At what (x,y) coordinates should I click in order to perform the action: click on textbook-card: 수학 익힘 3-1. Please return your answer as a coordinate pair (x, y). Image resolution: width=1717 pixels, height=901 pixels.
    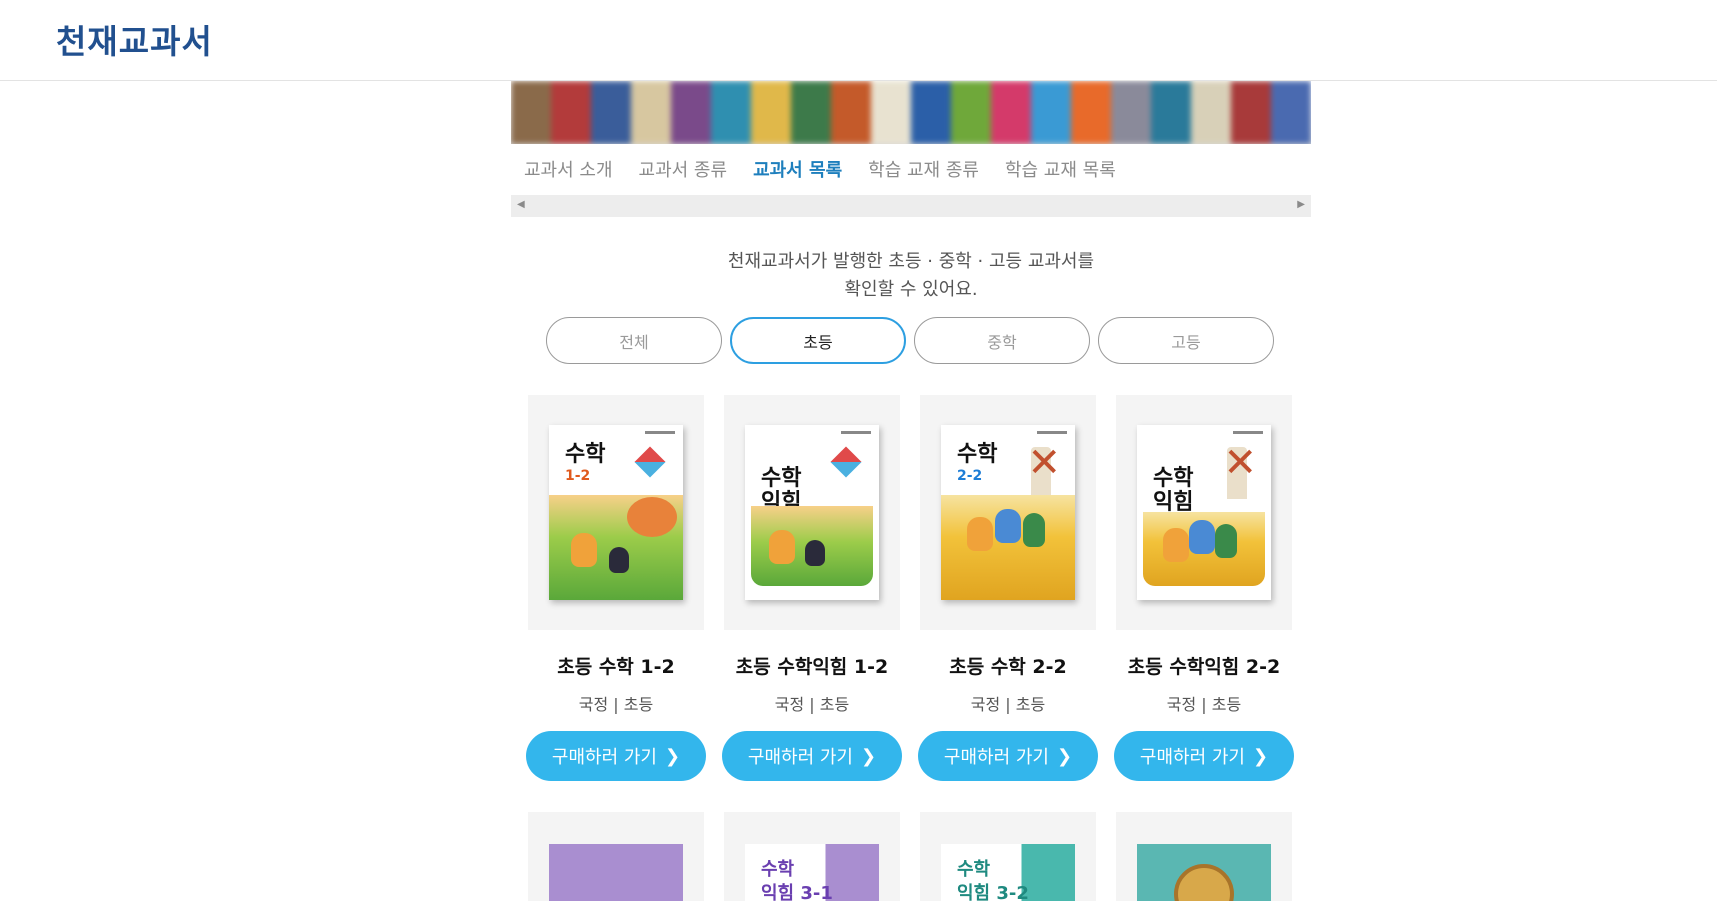
    Looking at the image, I should click on (812, 856).